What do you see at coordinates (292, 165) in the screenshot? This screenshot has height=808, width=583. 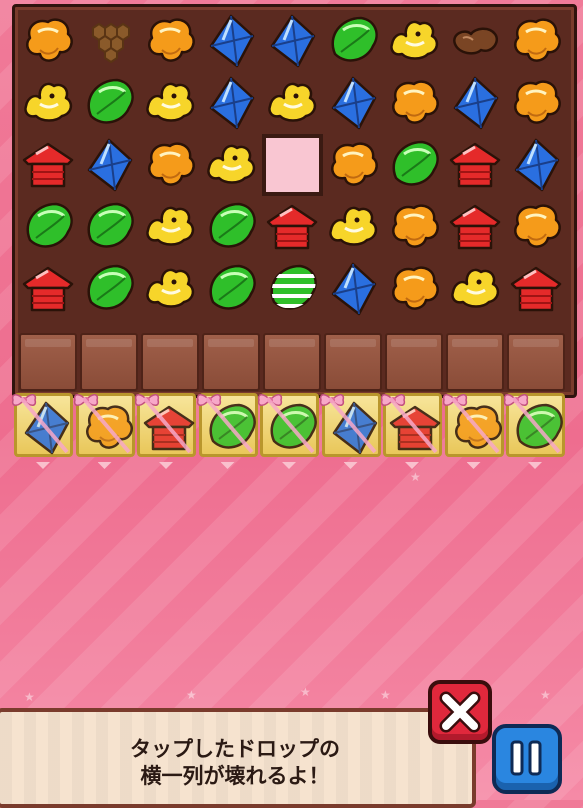 I see `empty-cell` at bounding box center [292, 165].